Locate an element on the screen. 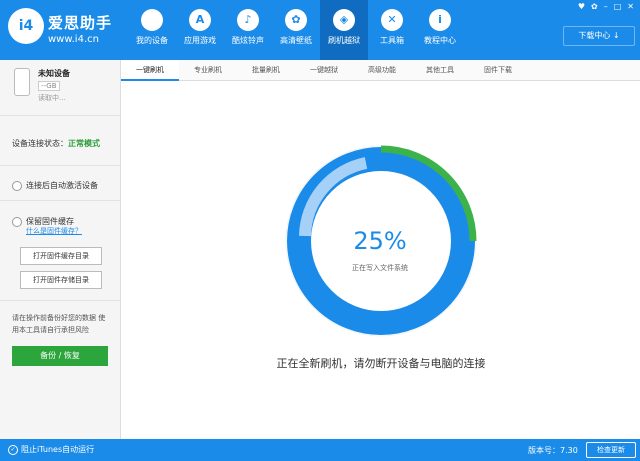 The width and height of the screenshot is (640, 461). nav-label: 刷机越狱 is located at coordinates (344, 40).